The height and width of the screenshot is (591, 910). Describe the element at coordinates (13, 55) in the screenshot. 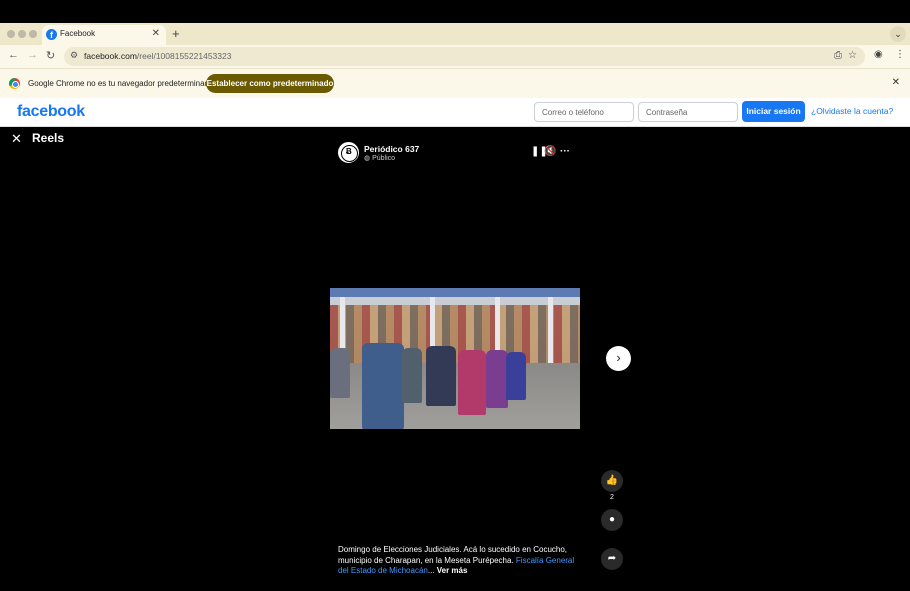

I see `back-icon: ←` at that location.